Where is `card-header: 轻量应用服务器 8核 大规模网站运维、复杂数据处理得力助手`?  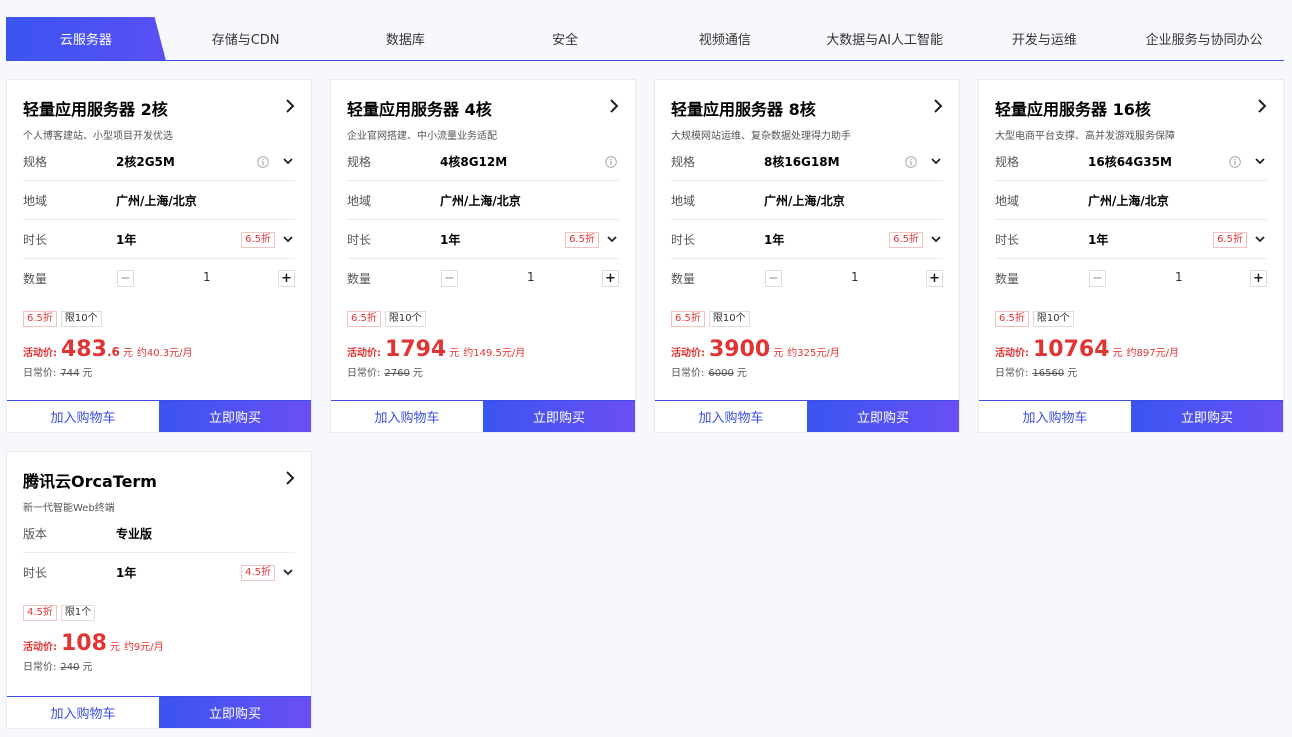 card-header: 轻量应用服务器 8核 大规模网站运维、复杂数据处理得力助手 is located at coordinates (807, 111).